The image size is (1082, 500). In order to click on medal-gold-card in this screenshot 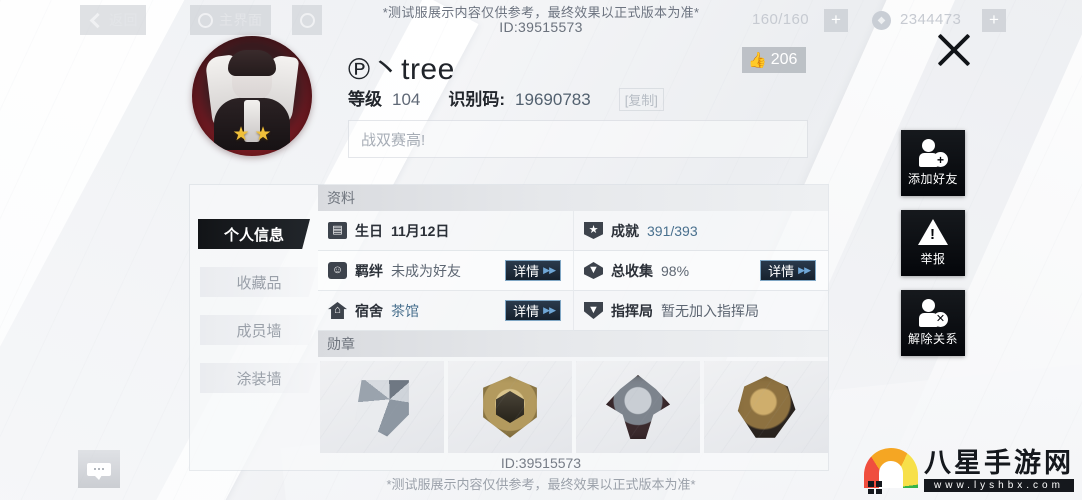, I will do `click(766, 407)`.